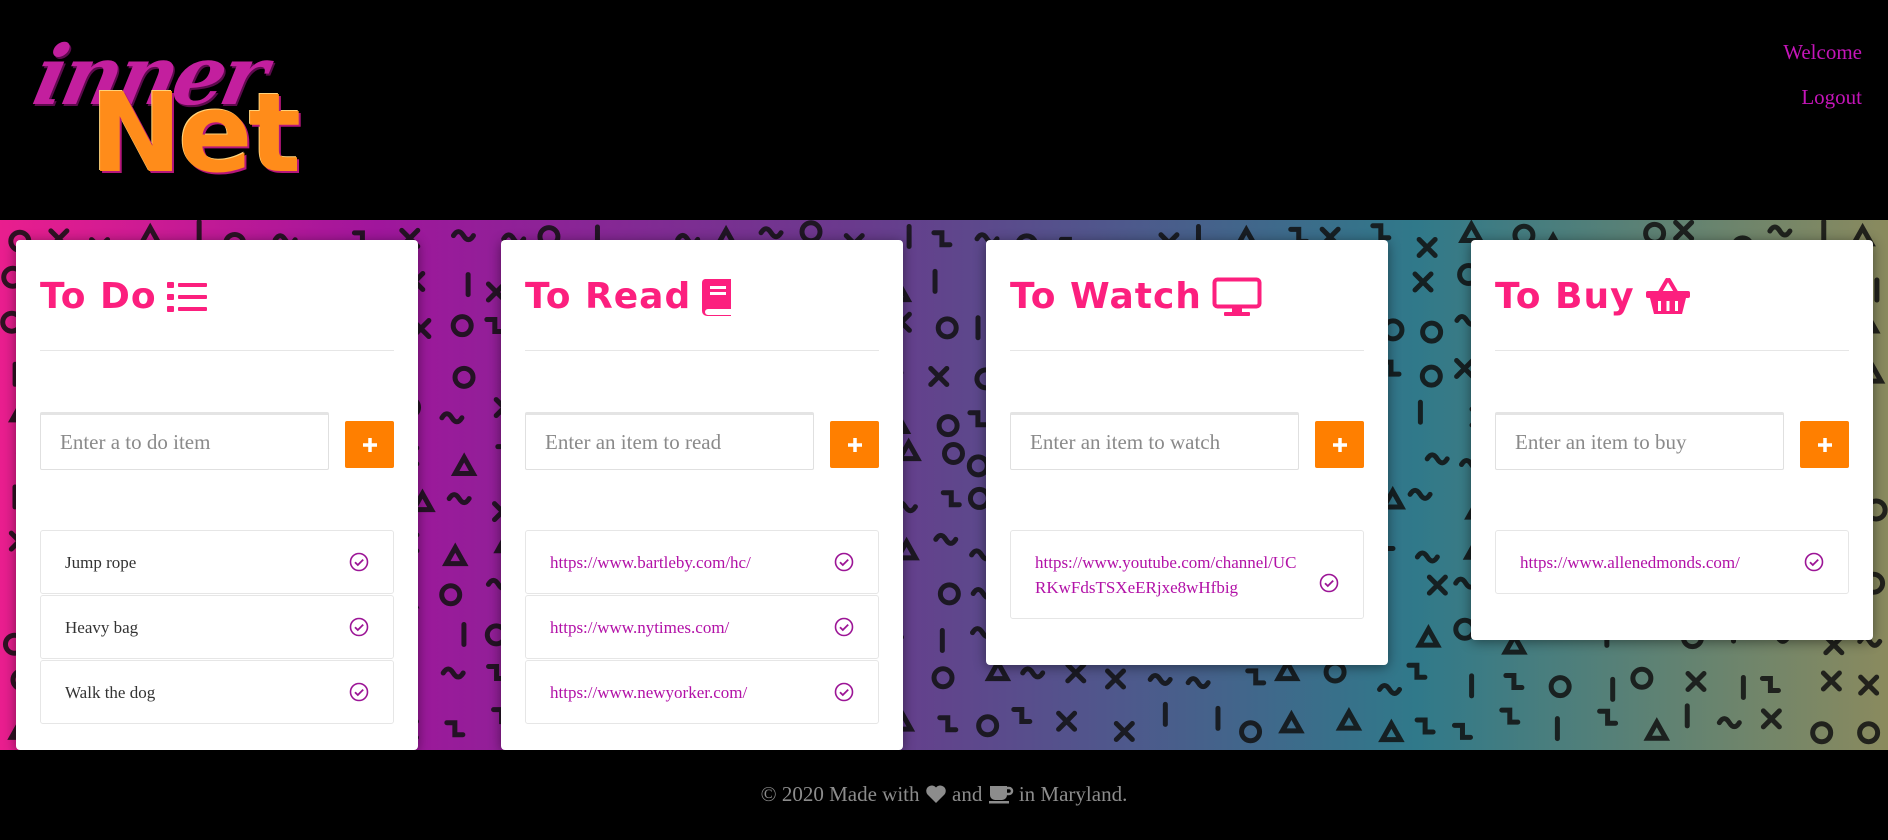 This screenshot has width=1888, height=840. I want to click on add-todo-button, so click(369, 444).